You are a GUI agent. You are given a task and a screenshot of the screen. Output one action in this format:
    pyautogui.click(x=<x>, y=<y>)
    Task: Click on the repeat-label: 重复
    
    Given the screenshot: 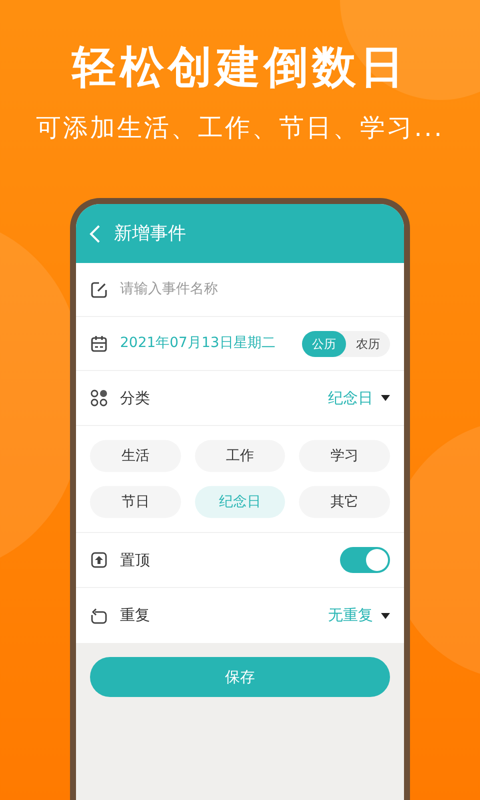 What is the action you would take?
    pyautogui.click(x=135, y=615)
    